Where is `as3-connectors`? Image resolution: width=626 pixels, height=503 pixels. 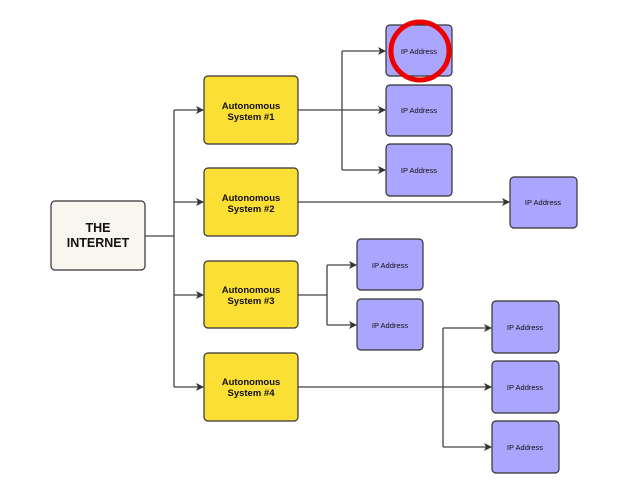 as3-connectors is located at coordinates (327, 295).